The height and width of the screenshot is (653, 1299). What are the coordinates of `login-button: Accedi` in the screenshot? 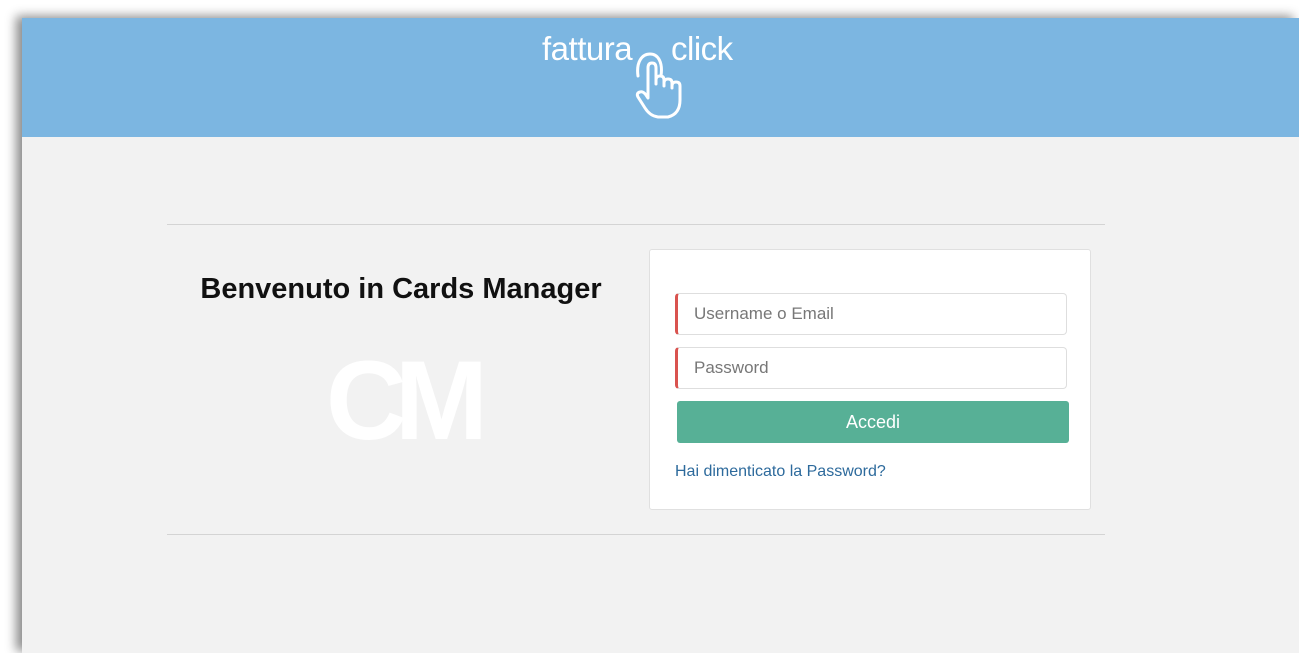 It's located at (873, 422).